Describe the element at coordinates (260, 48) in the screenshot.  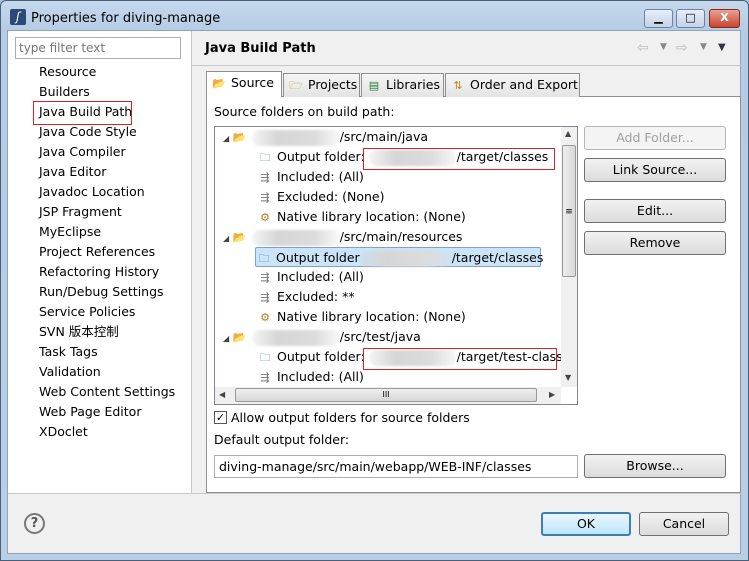
I see `page-title: Java Build Path` at that location.